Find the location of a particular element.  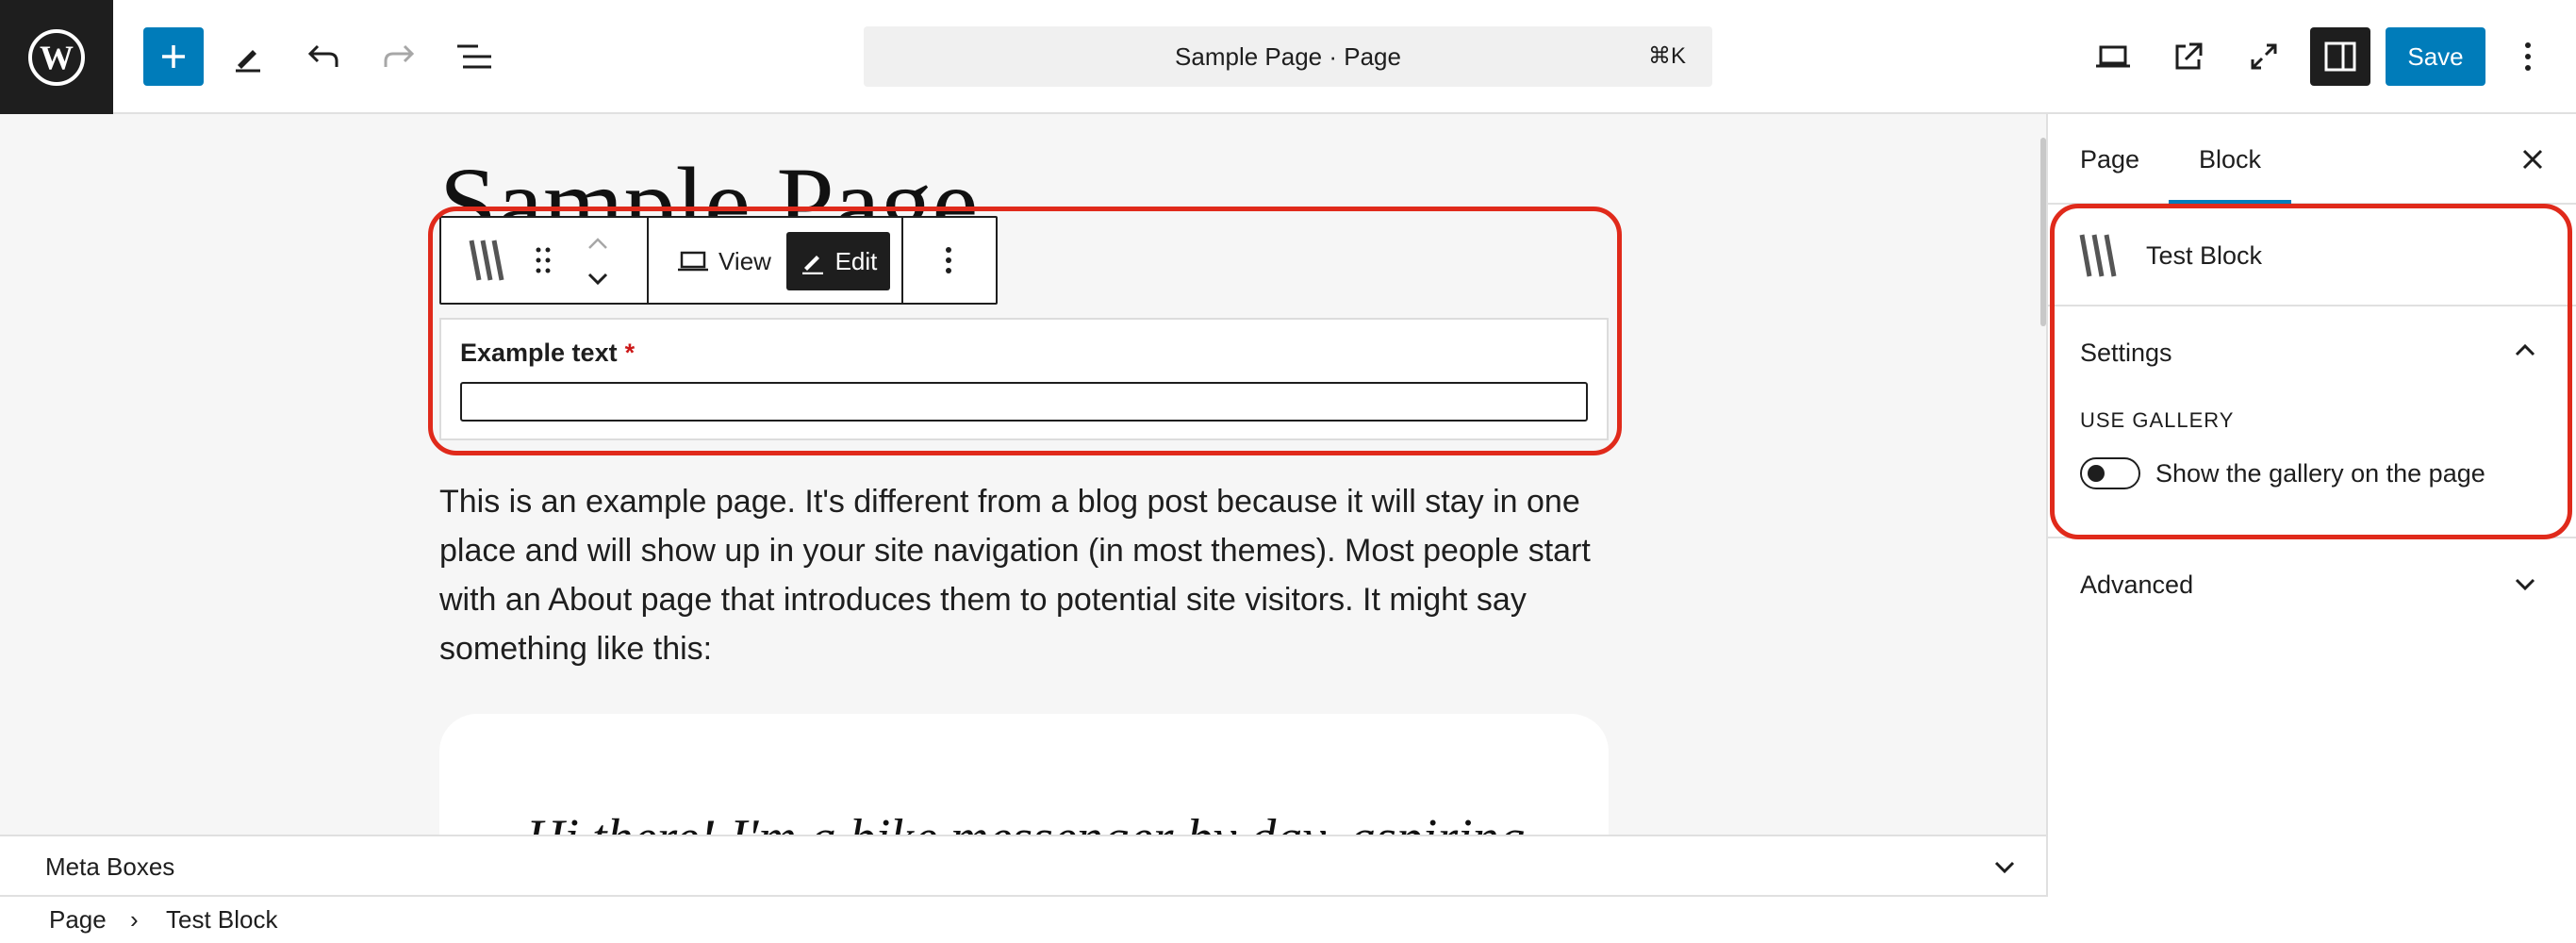

plus-icon is located at coordinates (173, 56).